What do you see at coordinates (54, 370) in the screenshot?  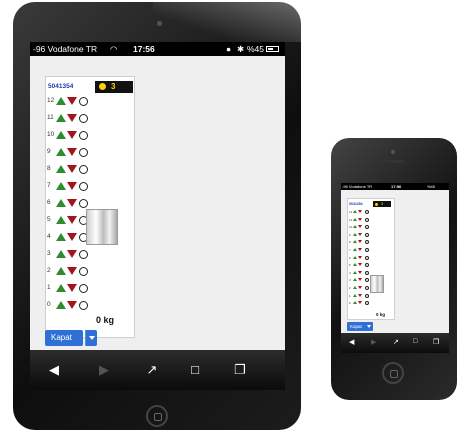 I see `back-icon: ◀` at bounding box center [54, 370].